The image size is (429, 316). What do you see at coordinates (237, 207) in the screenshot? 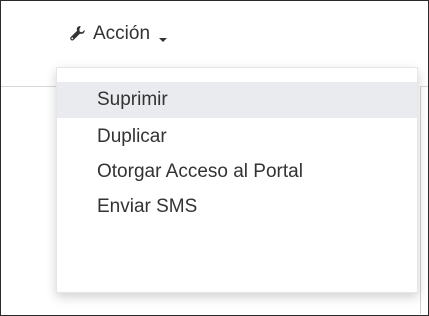
I see `menu-item-enviar-sms: Enviar SMS` at bounding box center [237, 207].